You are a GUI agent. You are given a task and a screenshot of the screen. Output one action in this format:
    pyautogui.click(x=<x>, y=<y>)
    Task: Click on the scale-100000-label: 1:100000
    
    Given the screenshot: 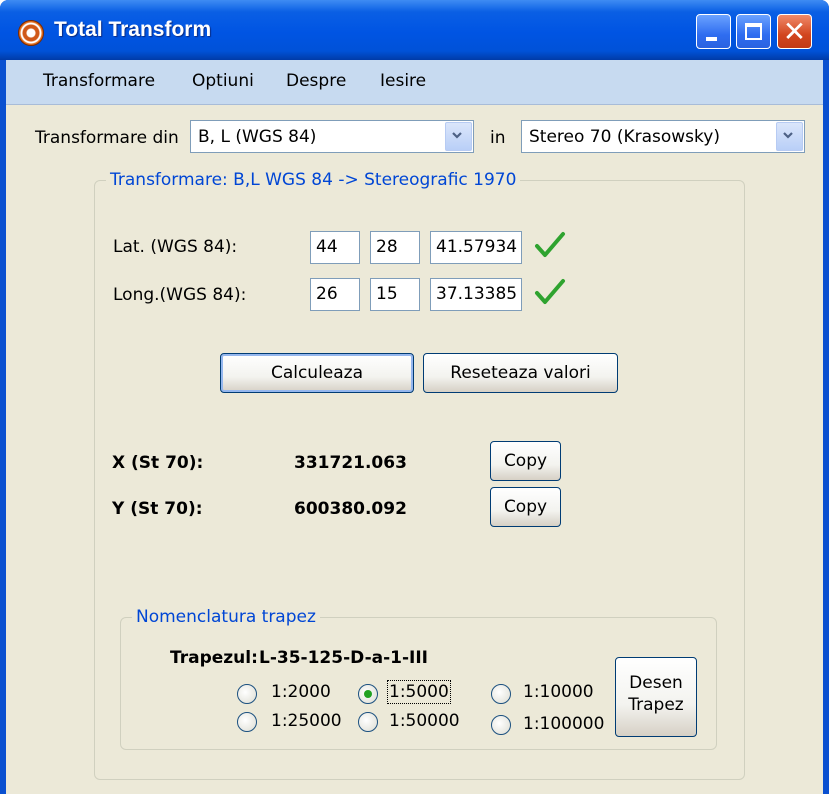 What is the action you would take?
    pyautogui.click(x=563, y=724)
    